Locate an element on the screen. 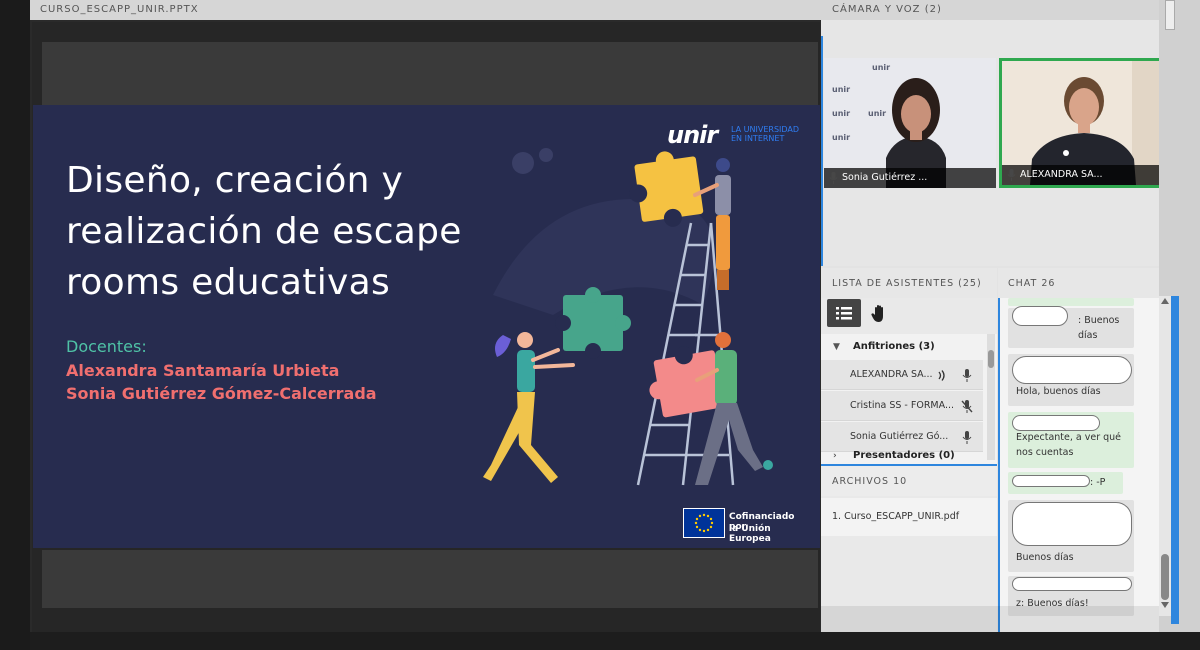 Image resolution: width=1200 pixels, height=650 pixels. right-bottom-bar is located at coordinates (1010, 641).